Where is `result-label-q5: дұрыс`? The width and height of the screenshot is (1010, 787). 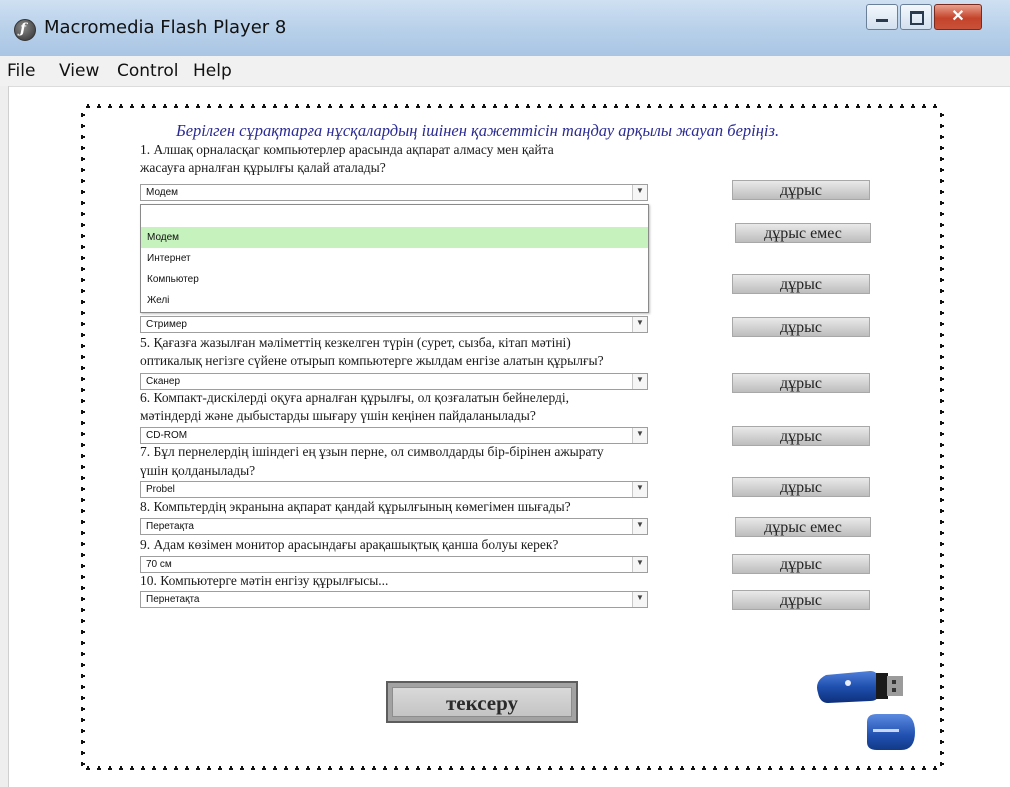 result-label-q5: дұрыс is located at coordinates (801, 383).